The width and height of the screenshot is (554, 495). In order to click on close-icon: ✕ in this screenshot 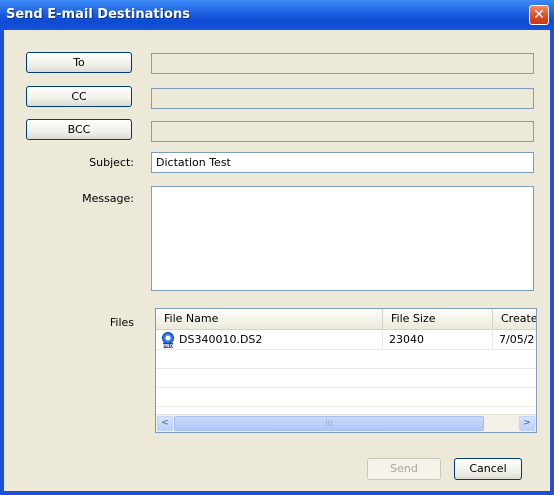, I will do `click(539, 15)`.